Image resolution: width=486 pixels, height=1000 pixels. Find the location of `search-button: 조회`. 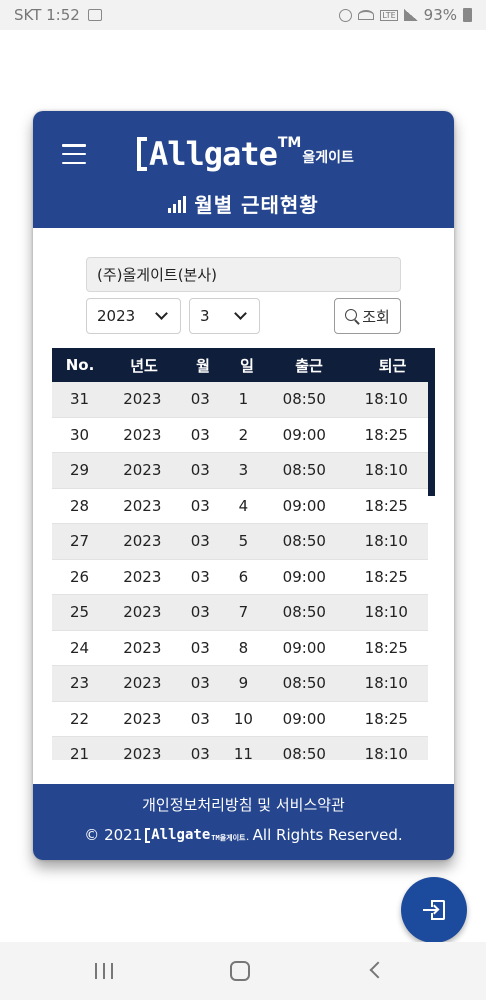

search-button: 조회 is located at coordinates (367, 316).